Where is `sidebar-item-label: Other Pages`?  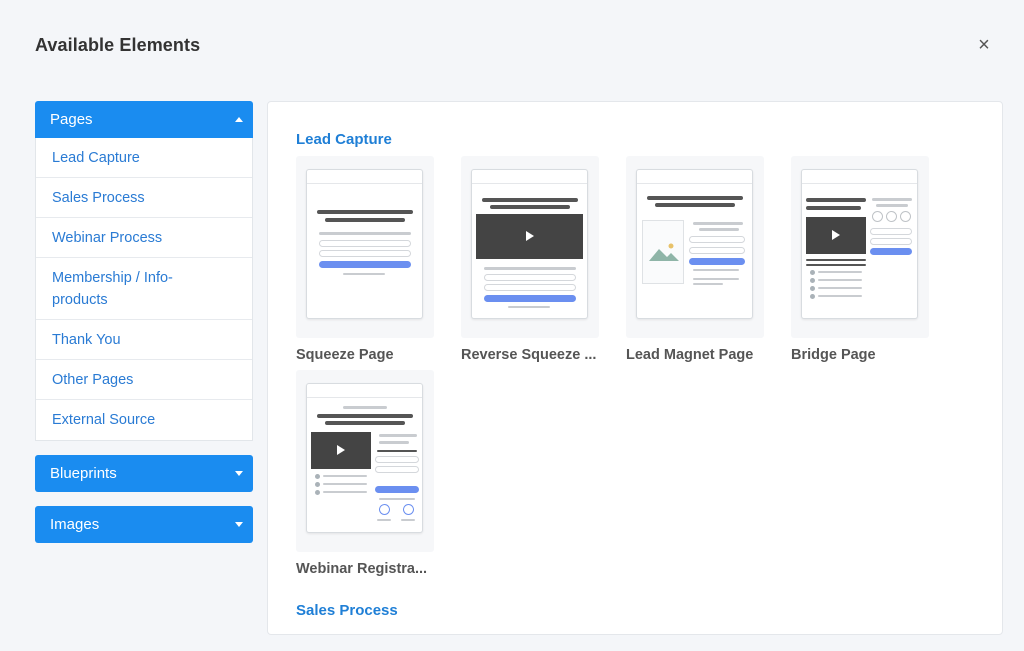 sidebar-item-label: Other Pages is located at coordinates (93, 379).